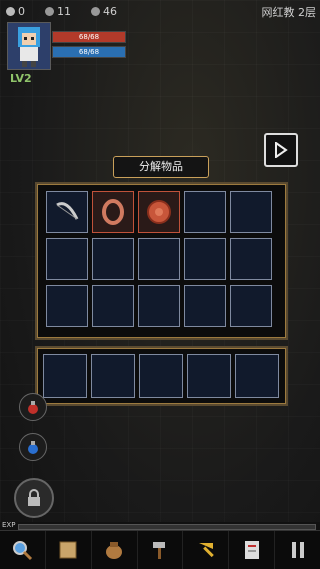 Image resolution: width=320 pixels, height=569 pixels. I want to click on blue-potion-button, so click(33, 447).